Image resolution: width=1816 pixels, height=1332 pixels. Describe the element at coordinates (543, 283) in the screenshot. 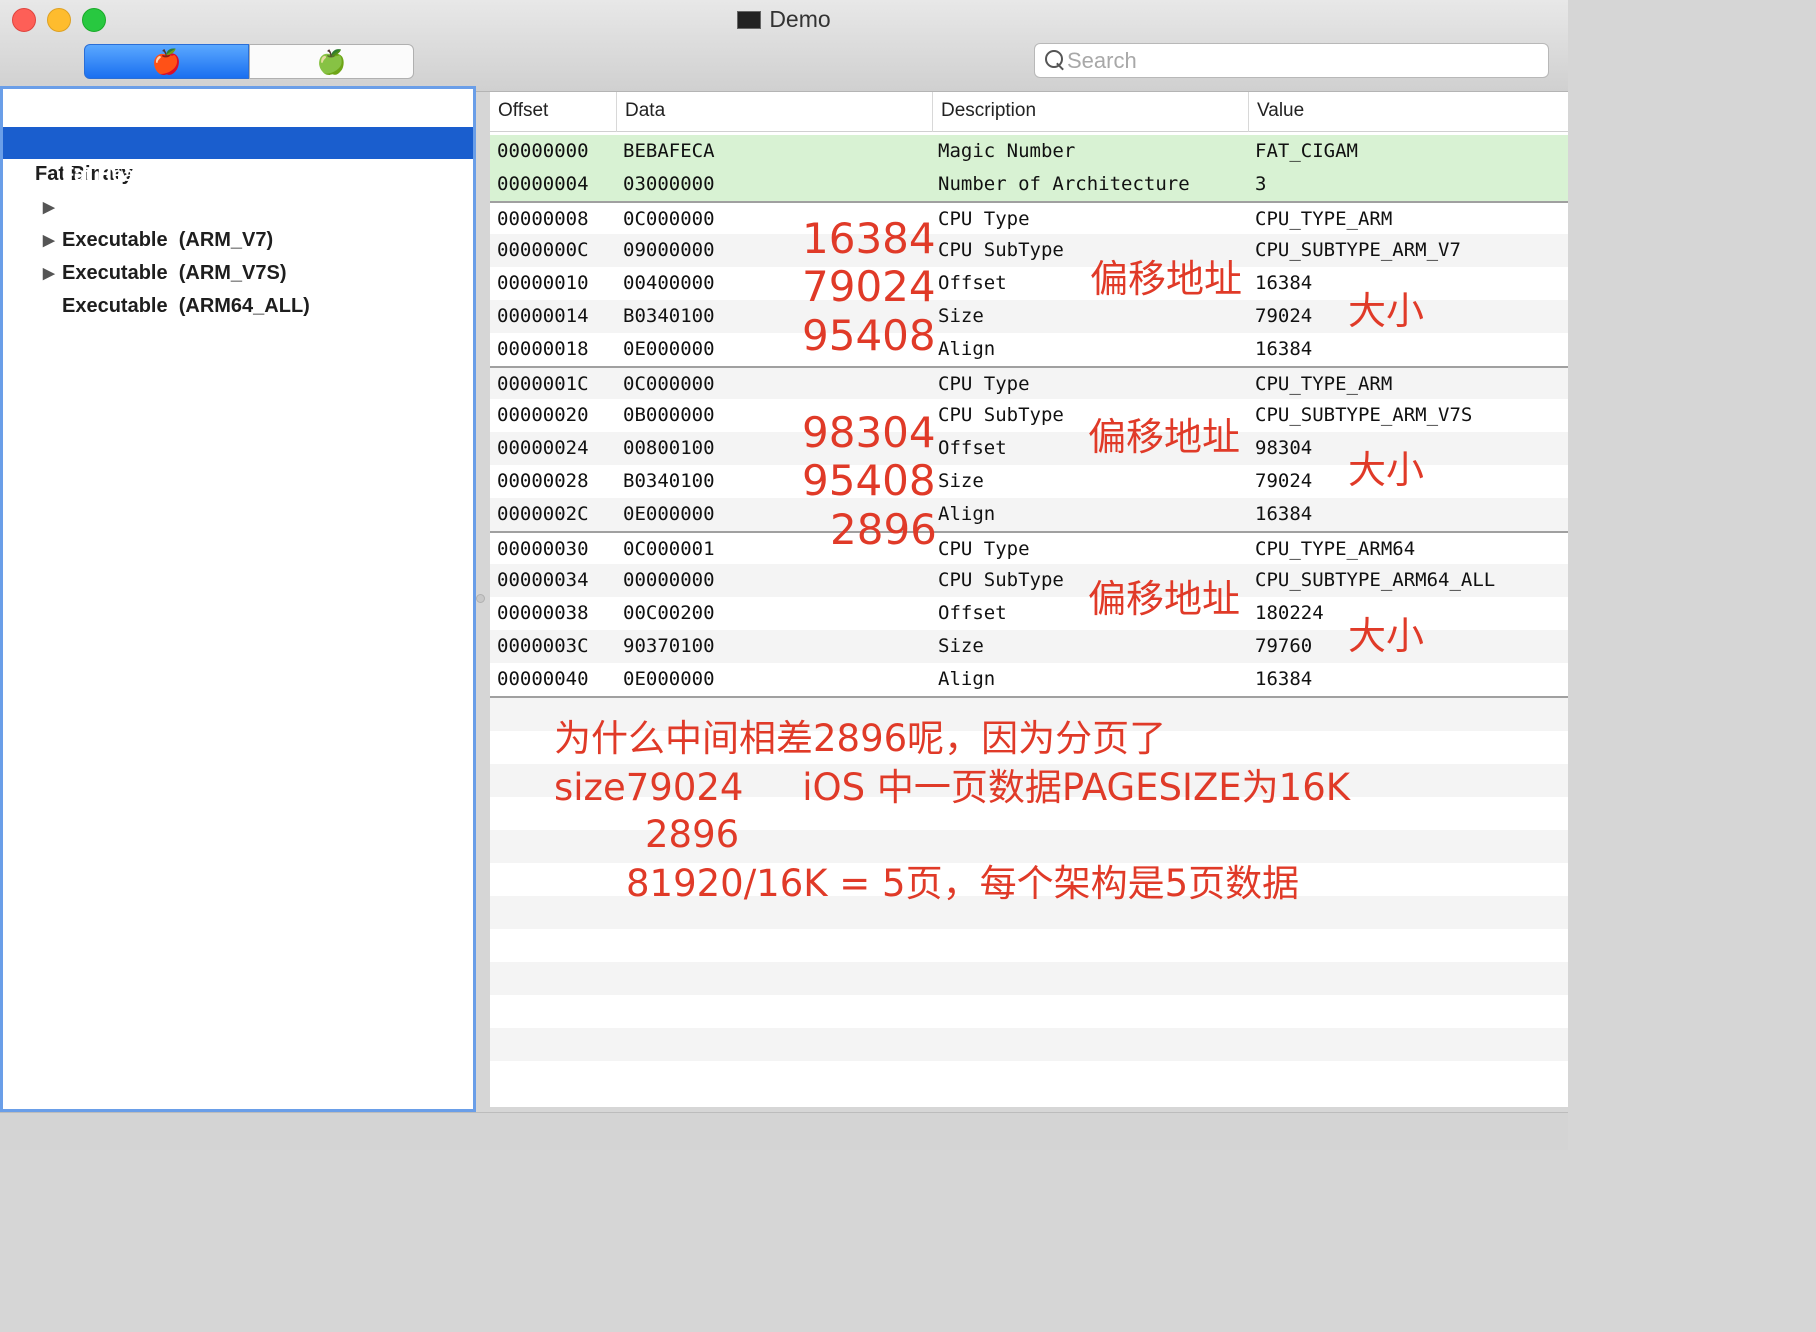

I see `cell-offset: 00000010` at that location.